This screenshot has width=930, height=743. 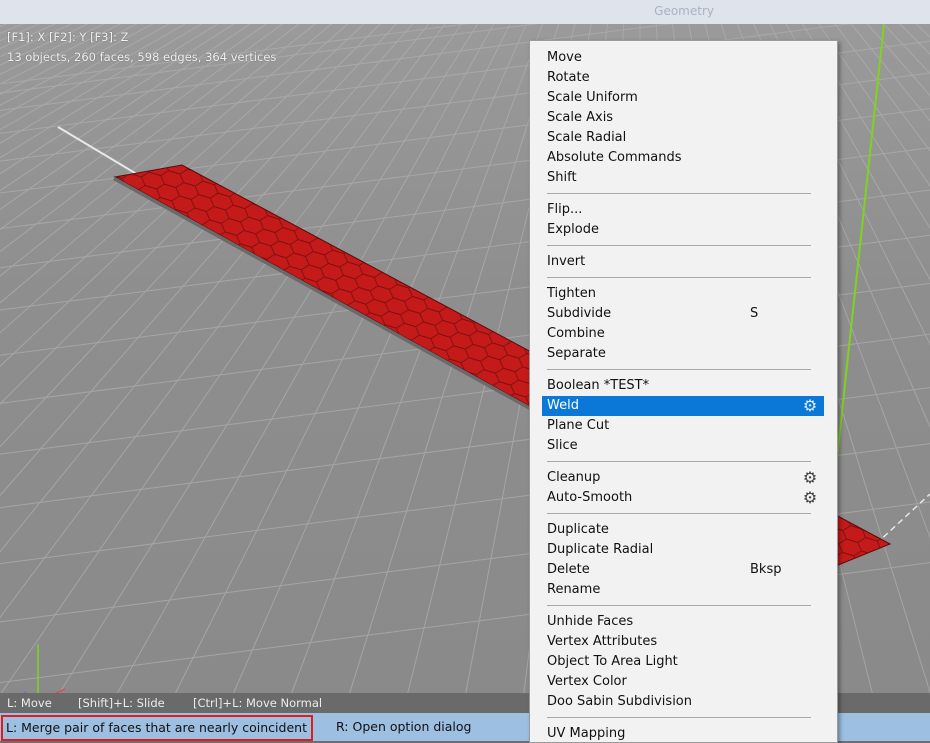 What do you see at coordinates (683, 682) in the screenshot?
I see `menu-item-vertex-color: Vertex Color` at bounding box center [683, 682].